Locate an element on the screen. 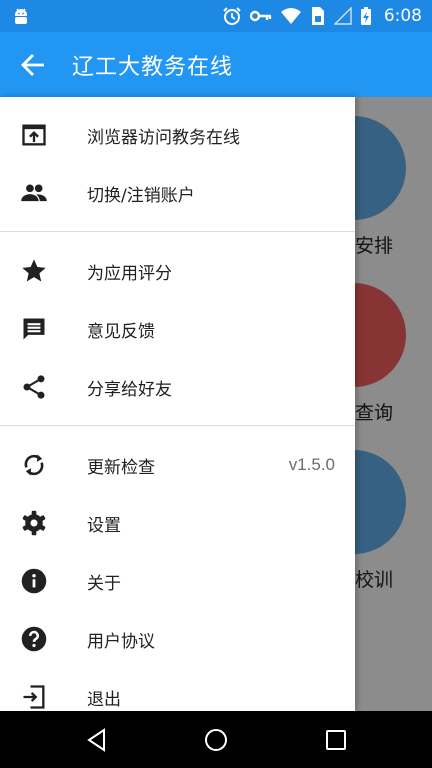  wifi-icon is located at coordinates (290, 16).